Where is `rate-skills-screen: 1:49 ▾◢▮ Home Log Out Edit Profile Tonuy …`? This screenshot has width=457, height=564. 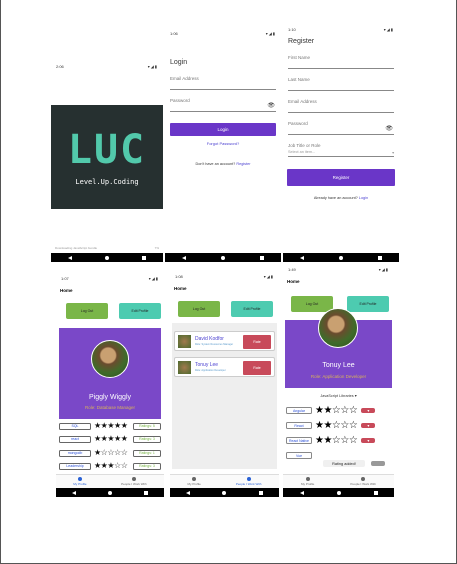
rate-skills-screen: 1:49 ▾◢▮ Home Log Out Edit Profile Tonuy … is located at coordinates (338, 380).